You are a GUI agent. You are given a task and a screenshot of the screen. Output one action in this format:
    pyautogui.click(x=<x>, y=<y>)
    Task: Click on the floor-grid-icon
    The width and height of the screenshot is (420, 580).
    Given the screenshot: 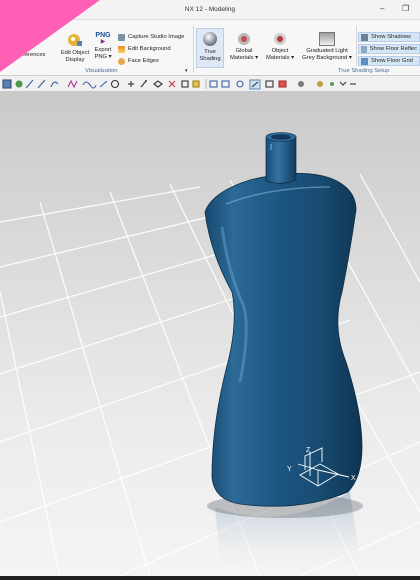 What is the action you would take?
    pyautogui.click(x=364, y=61)
    